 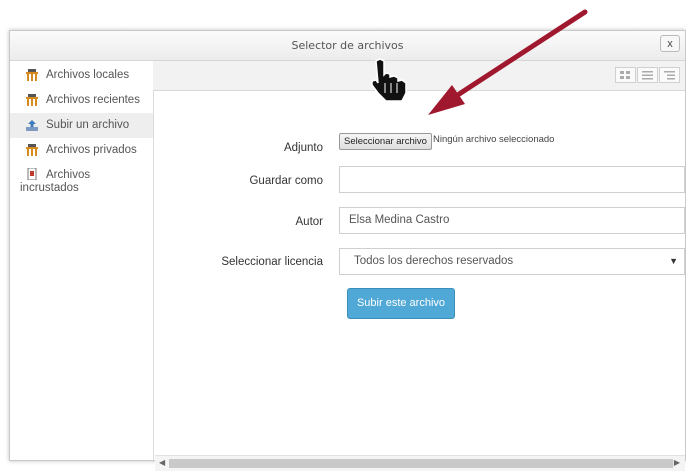 I want to click on dialog-titlebar: Selector de archivos x, so click(x=347, y=46).